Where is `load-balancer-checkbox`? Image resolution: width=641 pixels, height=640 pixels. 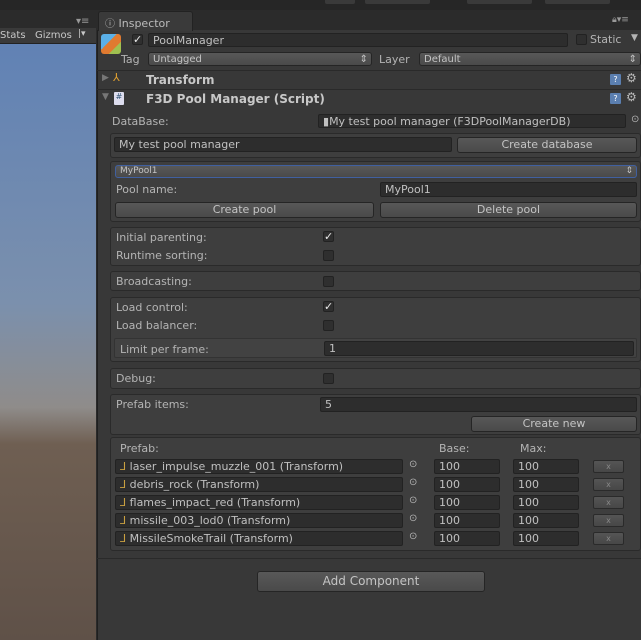 load-balancer-checkbox is located at coordinates (328, 325).